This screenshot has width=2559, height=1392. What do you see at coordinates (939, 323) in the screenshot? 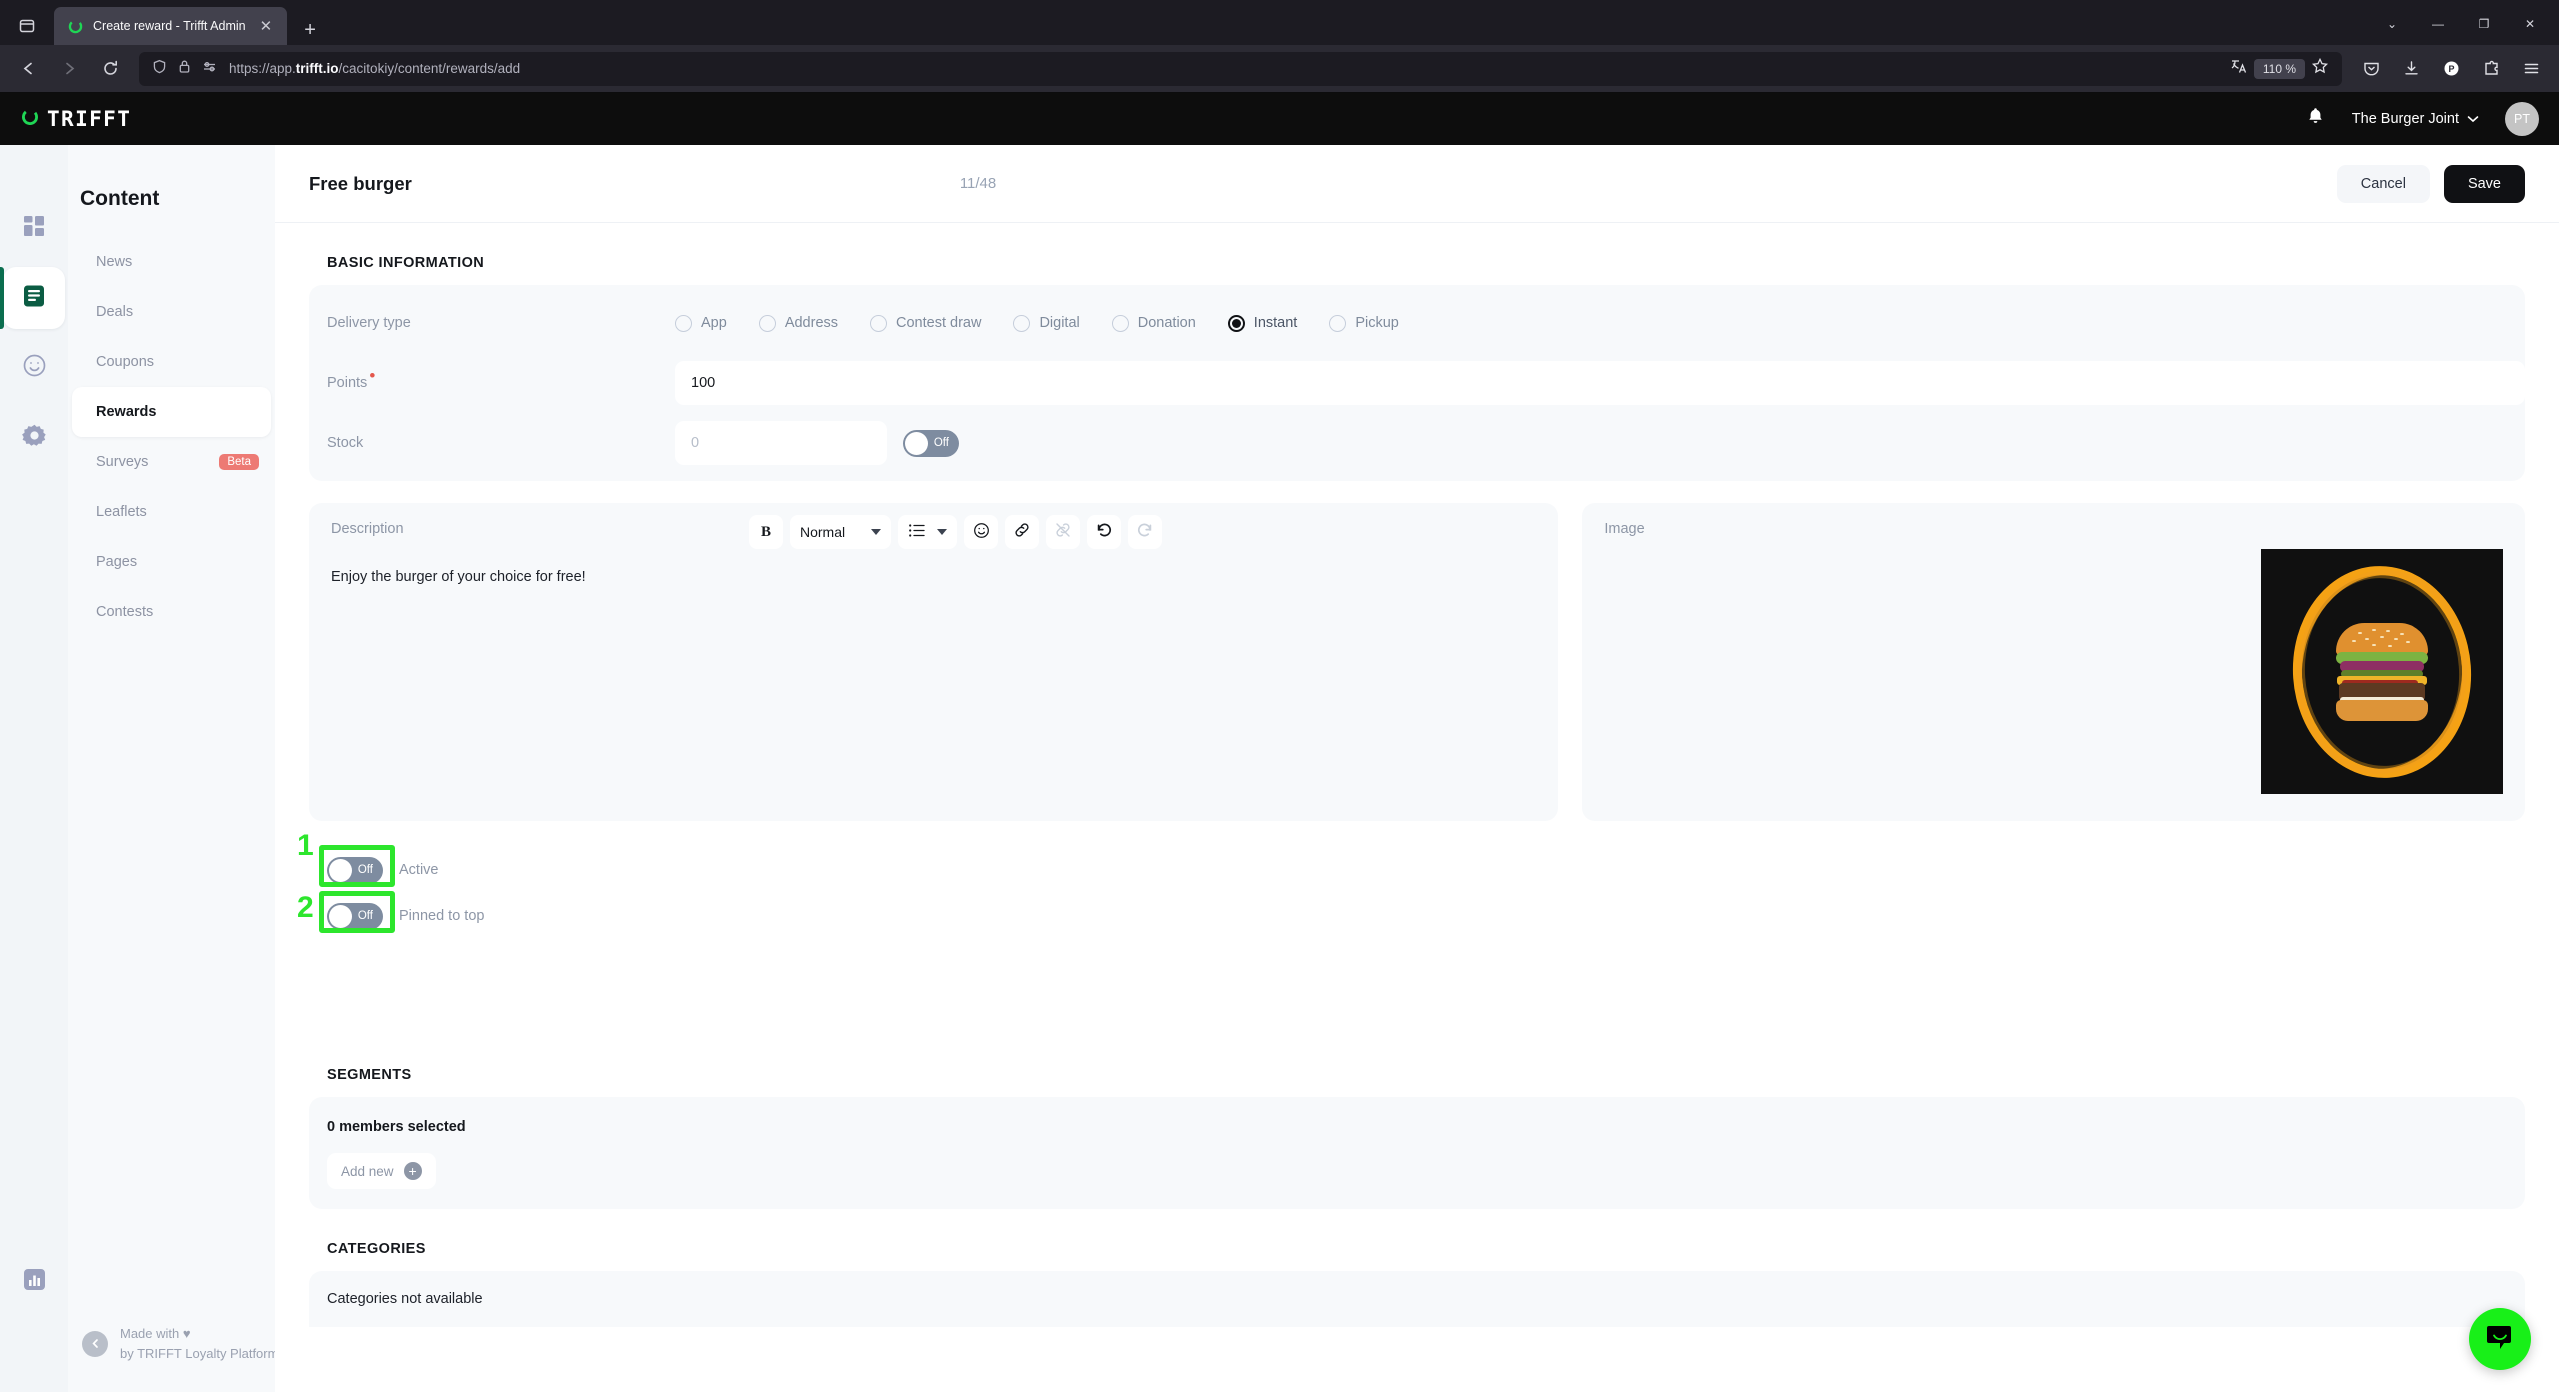
I see `radio-label: Contest draw` at bounding box center [939, 323].